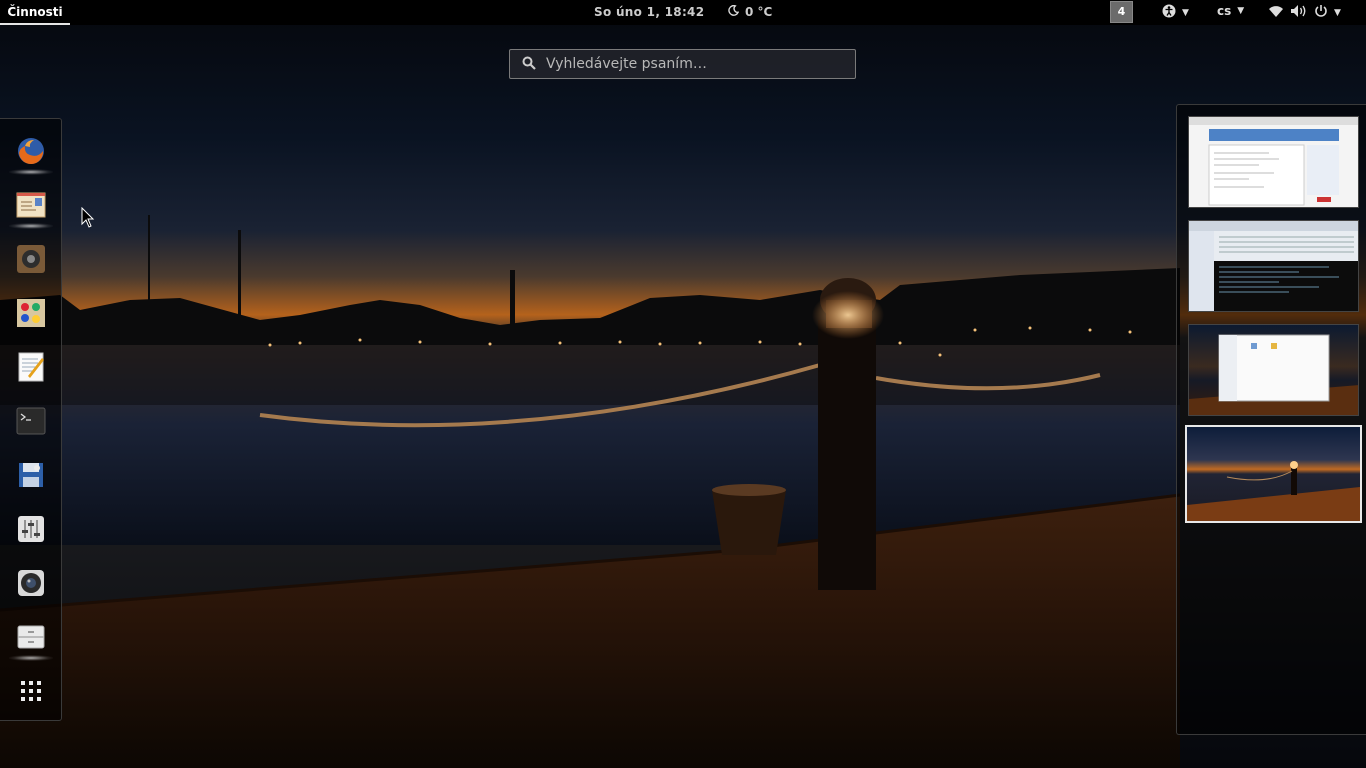 The height and width of the screenshot is (768, 1366). What do you see at coordinates (1299, 12) in the screenshot?
I see `volume-icon` at bounding box center [1299, 12].